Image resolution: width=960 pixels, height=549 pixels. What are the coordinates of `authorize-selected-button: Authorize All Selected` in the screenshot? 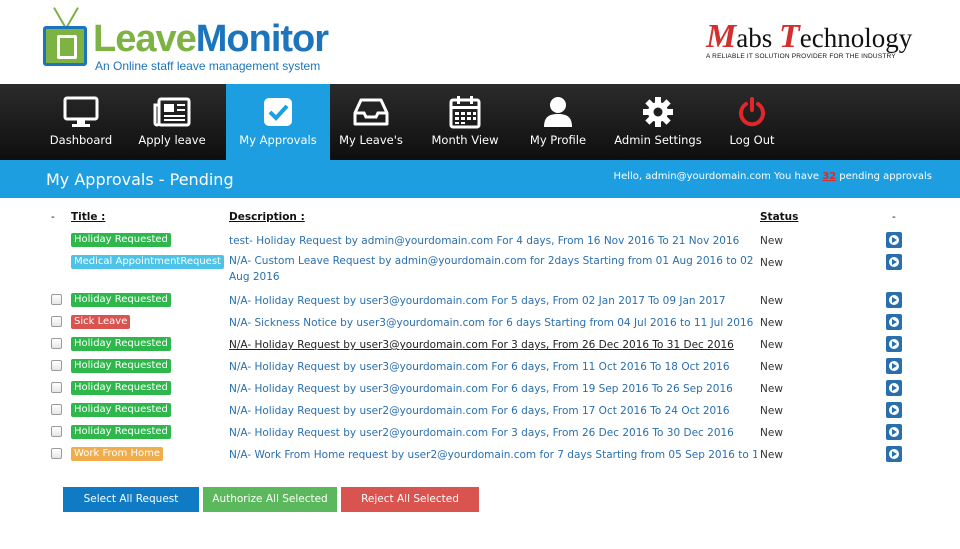 It's located at (270, 499).